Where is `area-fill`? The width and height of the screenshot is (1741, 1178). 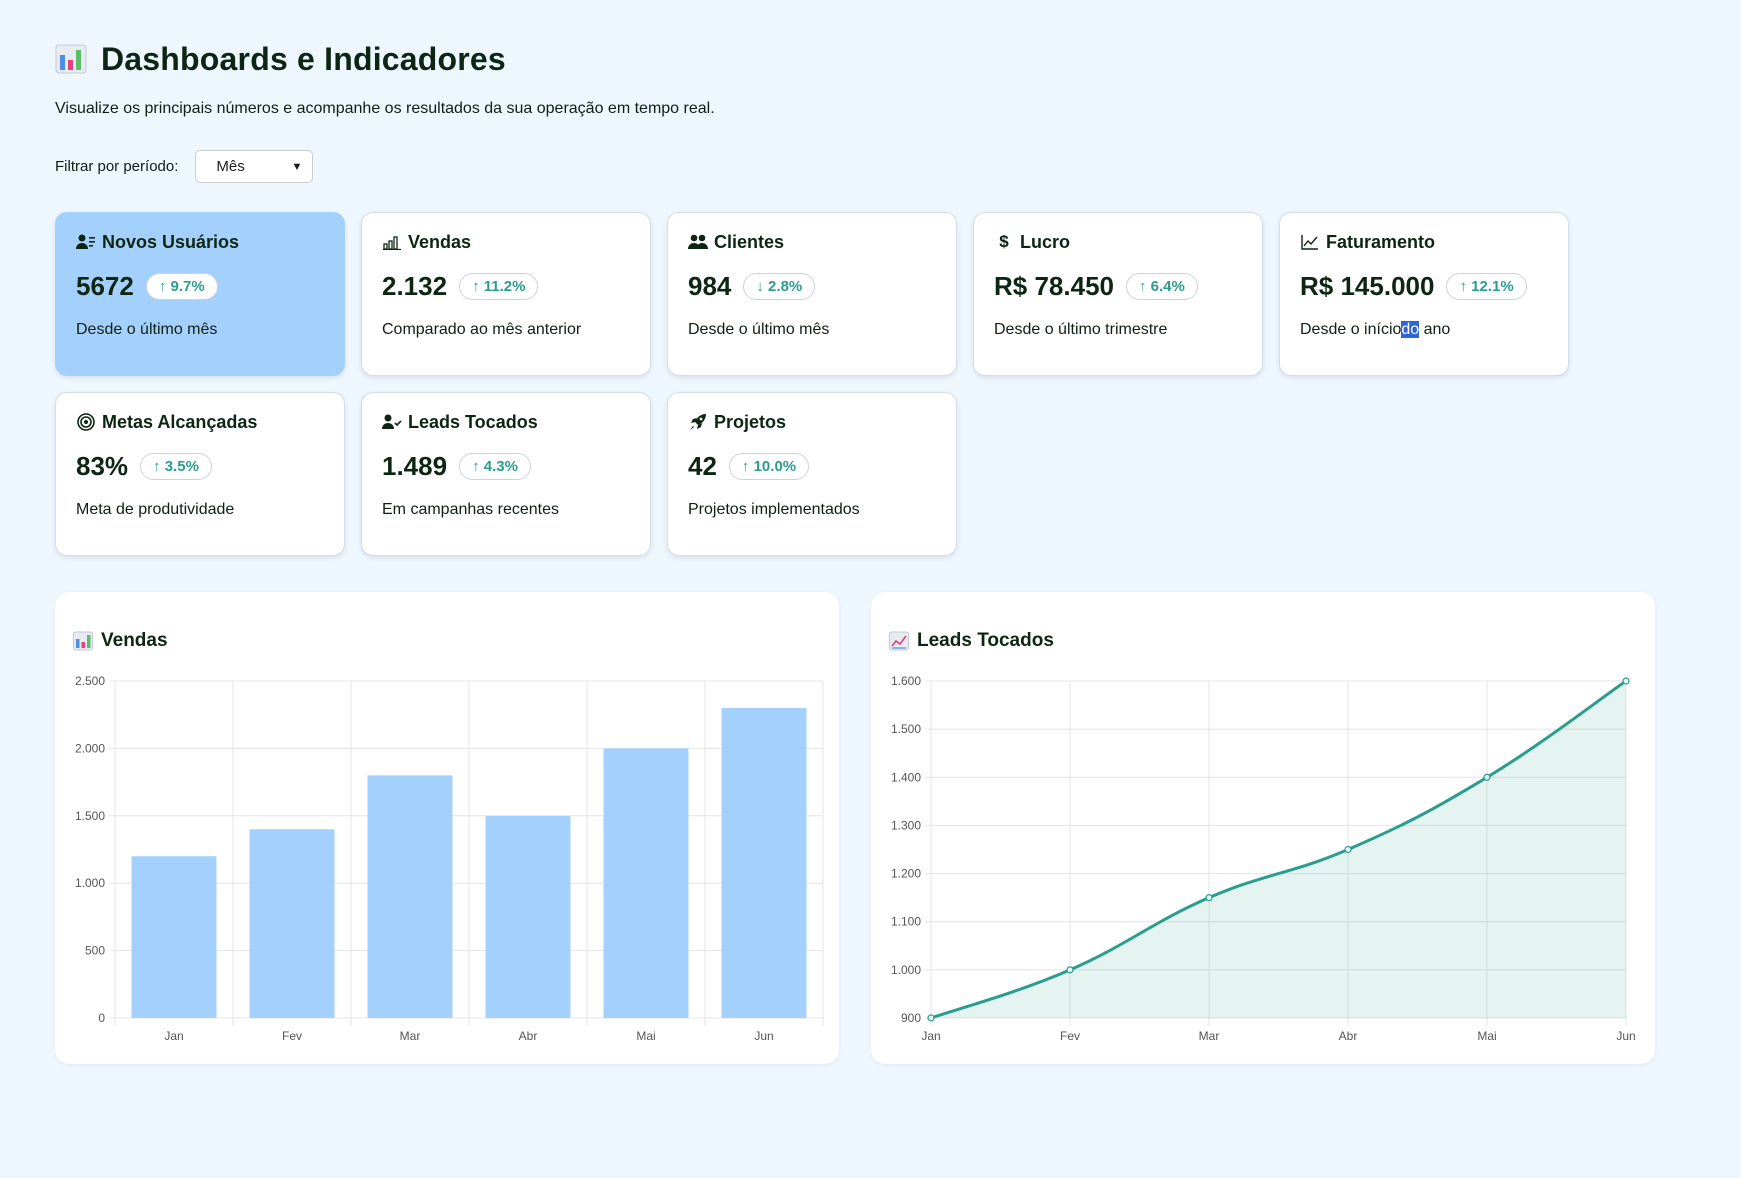
area-fill is located at coordinates (1278, 849).